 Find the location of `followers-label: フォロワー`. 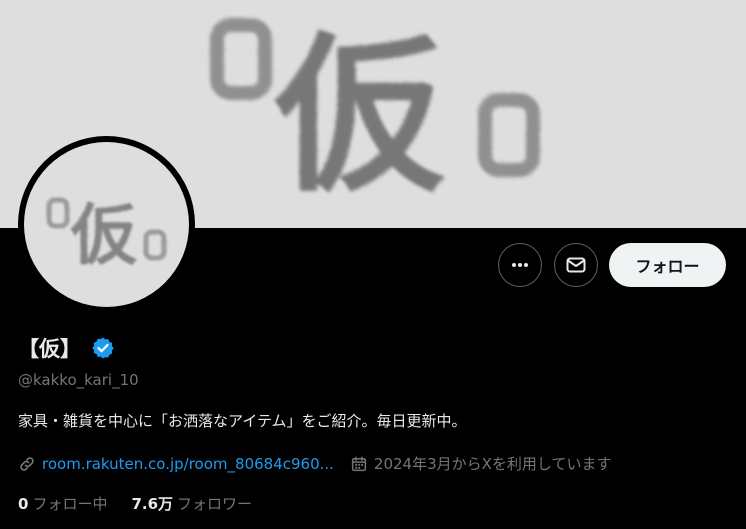

followers-label: フォロワー is located at coordinates (215, 504).